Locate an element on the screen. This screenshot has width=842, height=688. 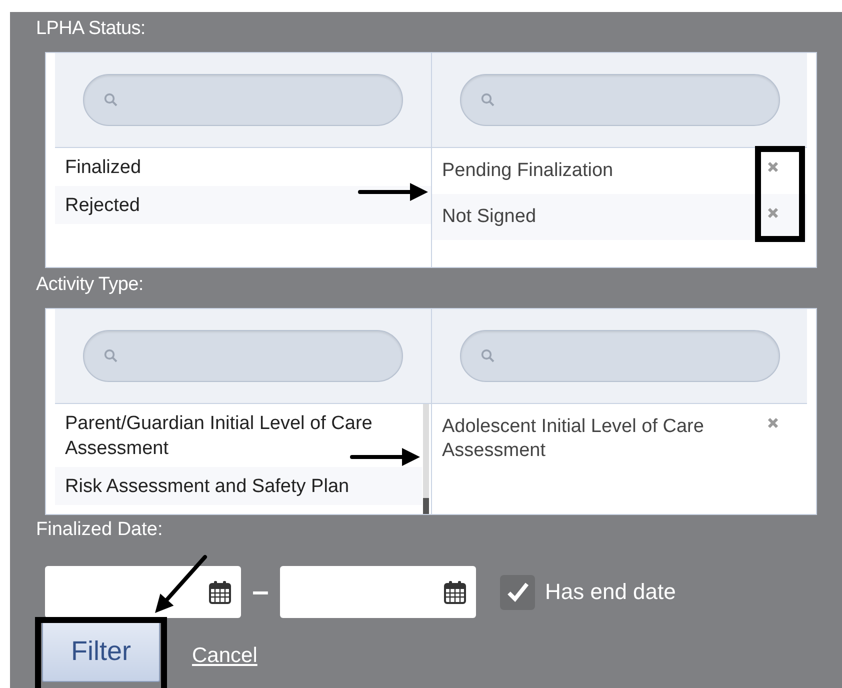
list-item: Finalized is located at coordinates (243, 167).